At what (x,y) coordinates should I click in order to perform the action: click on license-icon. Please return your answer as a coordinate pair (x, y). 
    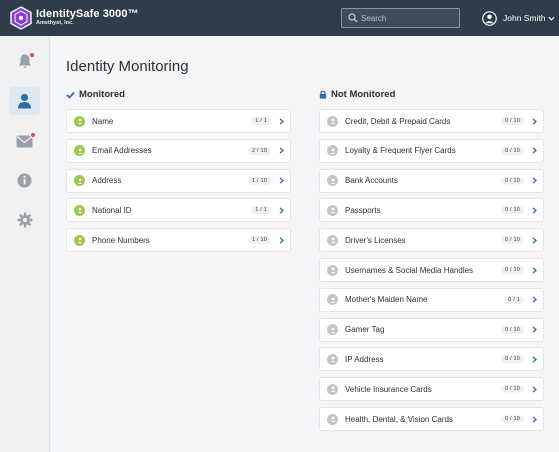
    Looking at the image, I should click on (332, 240).